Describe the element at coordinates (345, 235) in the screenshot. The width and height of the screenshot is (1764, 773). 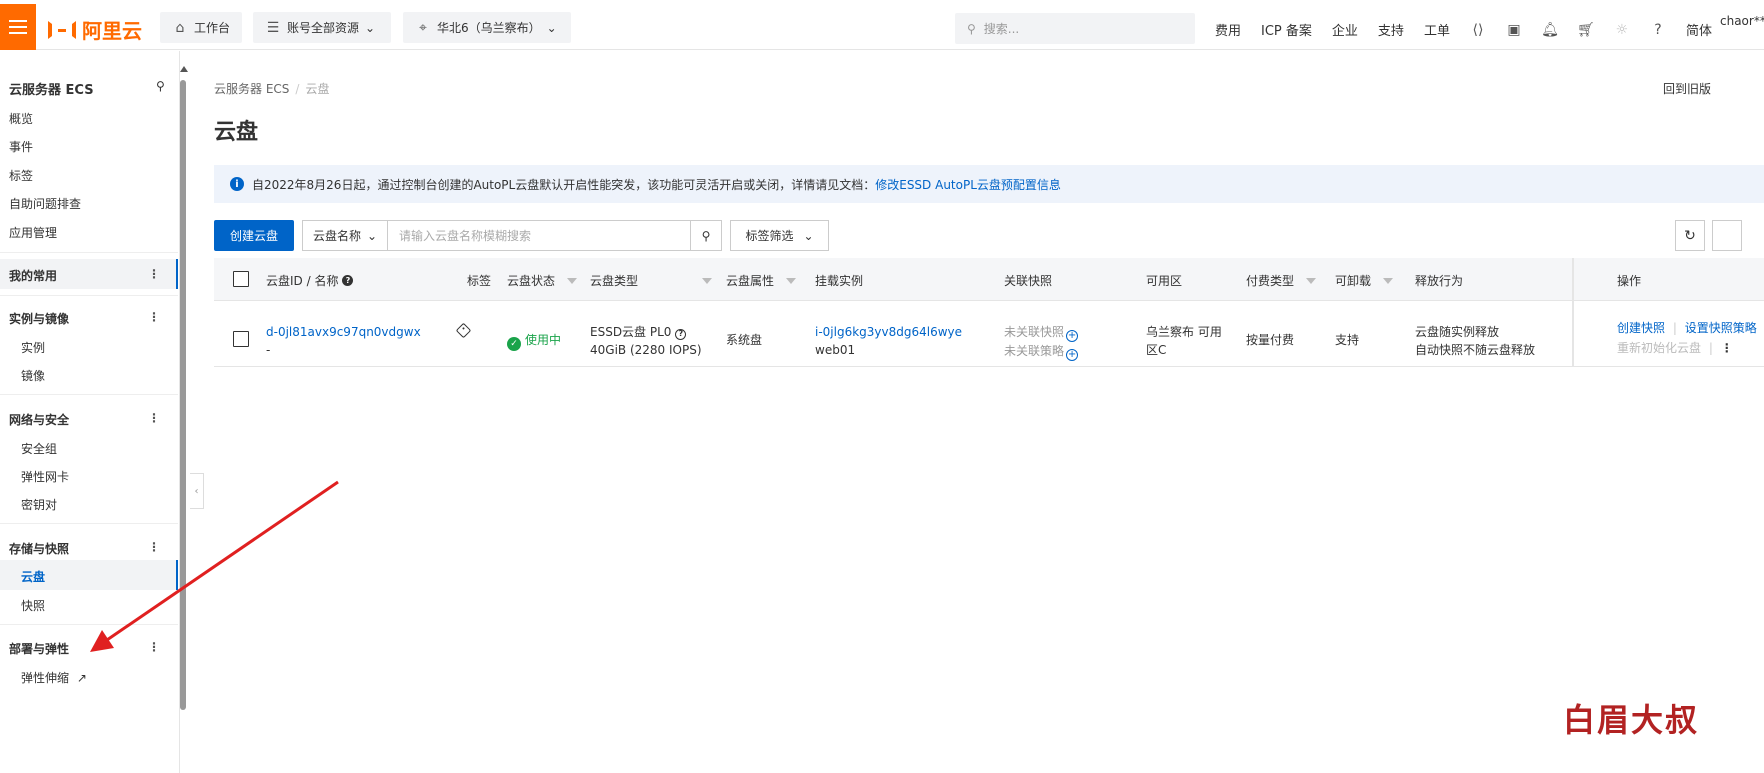
I see `filter-field-select: 云盘名称 ⌄` at that location.